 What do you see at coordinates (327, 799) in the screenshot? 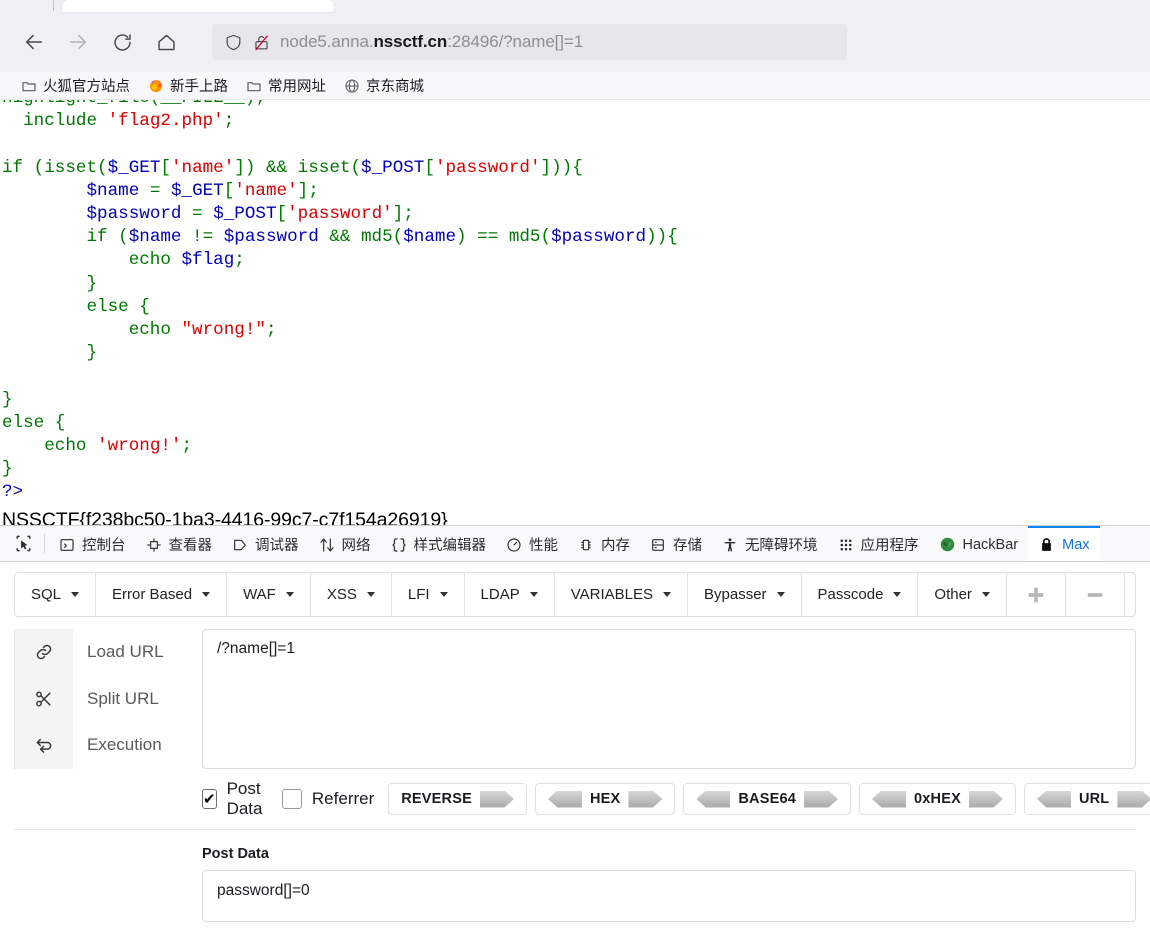
I see `referrer-checkbox-group: Referrer` at bounding box center [327, 799].